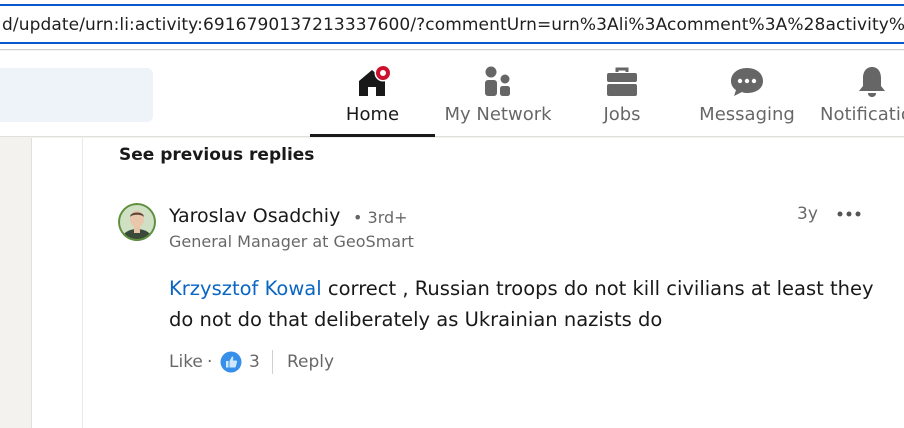 The image size is (904, 428). Describe the element at coordinates (374, 80) in the screenshot. I see `home-icon` at that location.